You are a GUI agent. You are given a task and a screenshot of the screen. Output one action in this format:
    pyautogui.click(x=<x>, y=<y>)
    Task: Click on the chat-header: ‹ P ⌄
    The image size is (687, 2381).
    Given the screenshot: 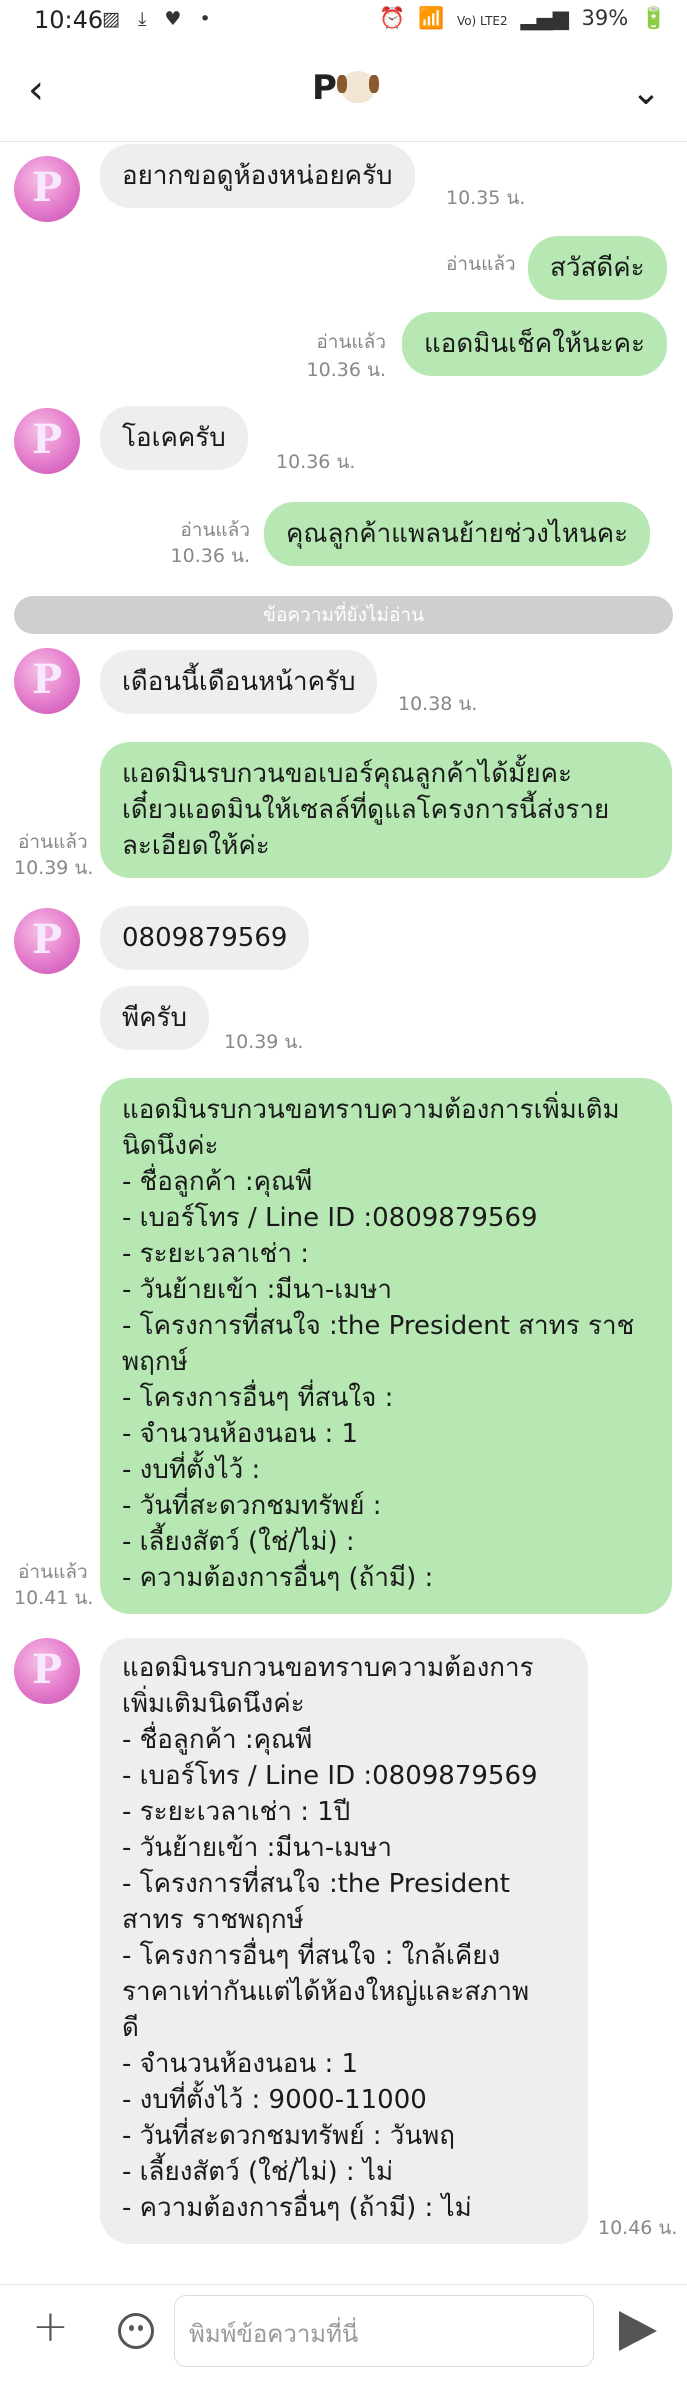 What is the action you would take?
    pyautogui.click(x=343, y=93)
    